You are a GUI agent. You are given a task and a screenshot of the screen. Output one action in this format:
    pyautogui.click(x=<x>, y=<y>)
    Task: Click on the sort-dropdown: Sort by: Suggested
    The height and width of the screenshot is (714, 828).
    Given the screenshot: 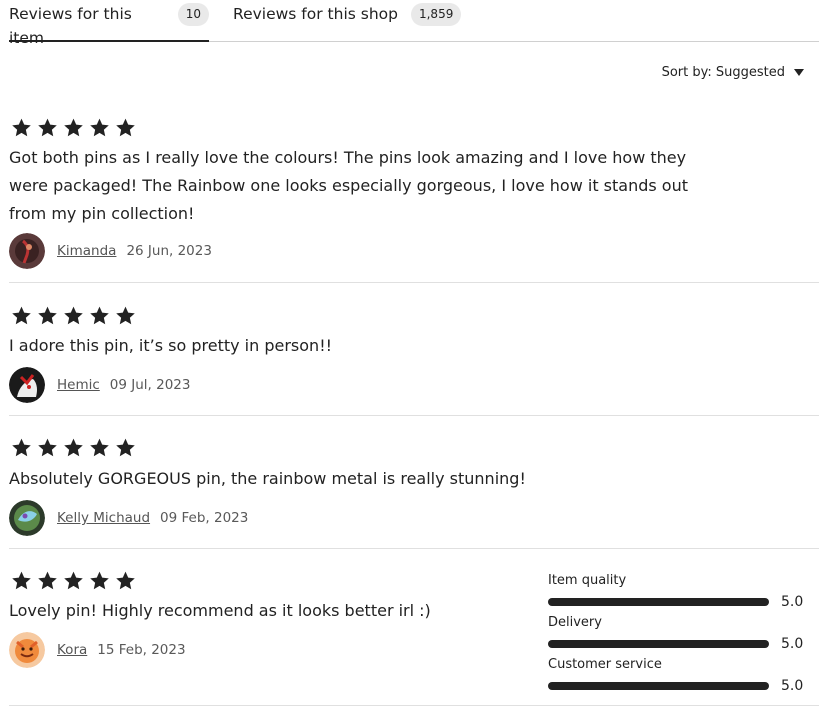 What is the action you would take?
    pyautogui.click(x=733, y=72)
    